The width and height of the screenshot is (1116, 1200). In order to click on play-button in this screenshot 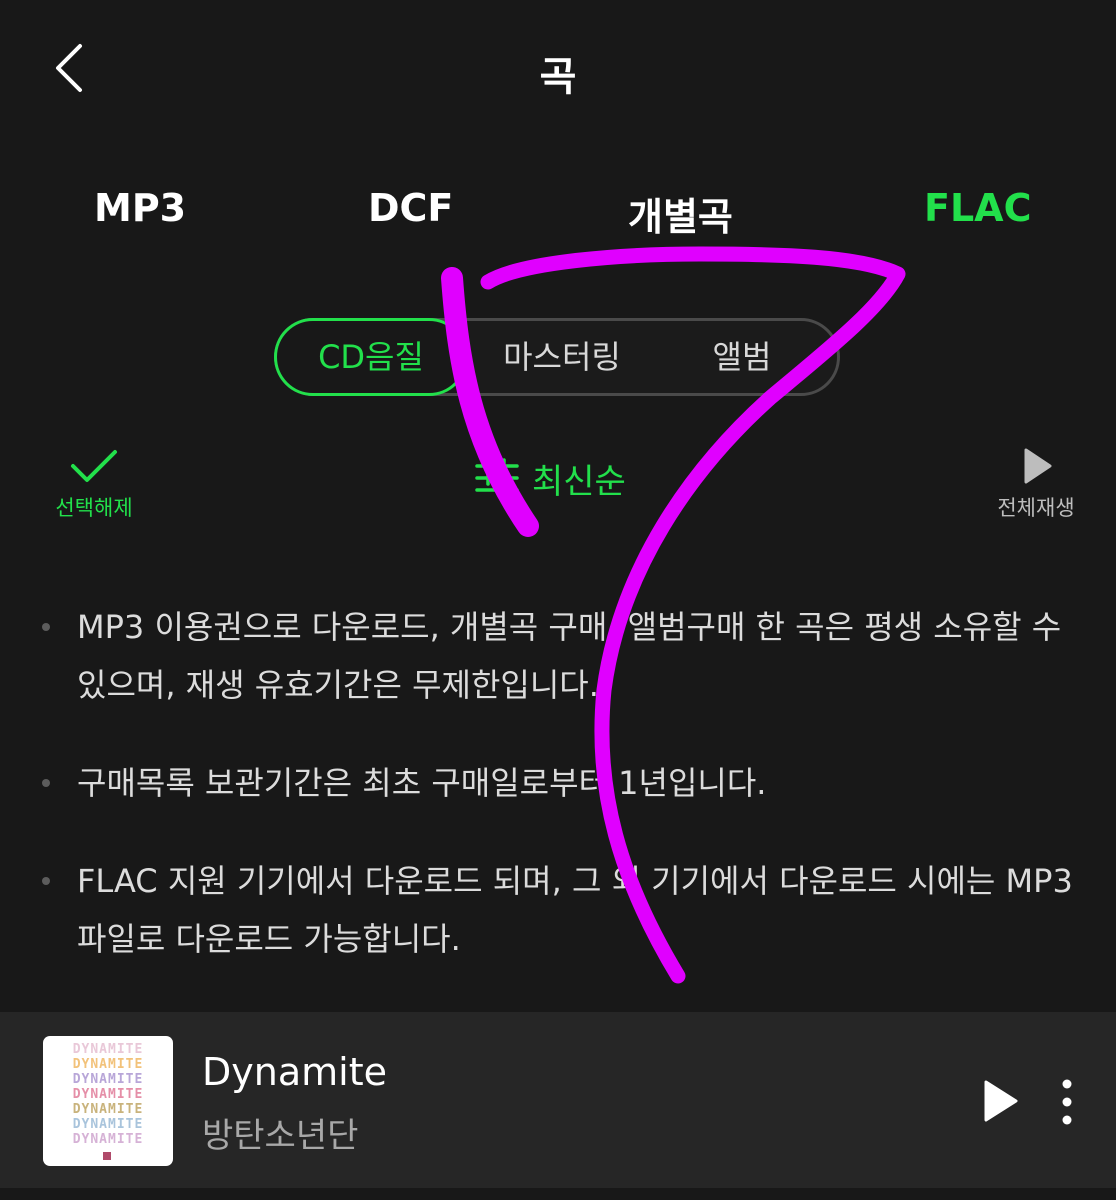, I will do `click(1001, 1101)`.